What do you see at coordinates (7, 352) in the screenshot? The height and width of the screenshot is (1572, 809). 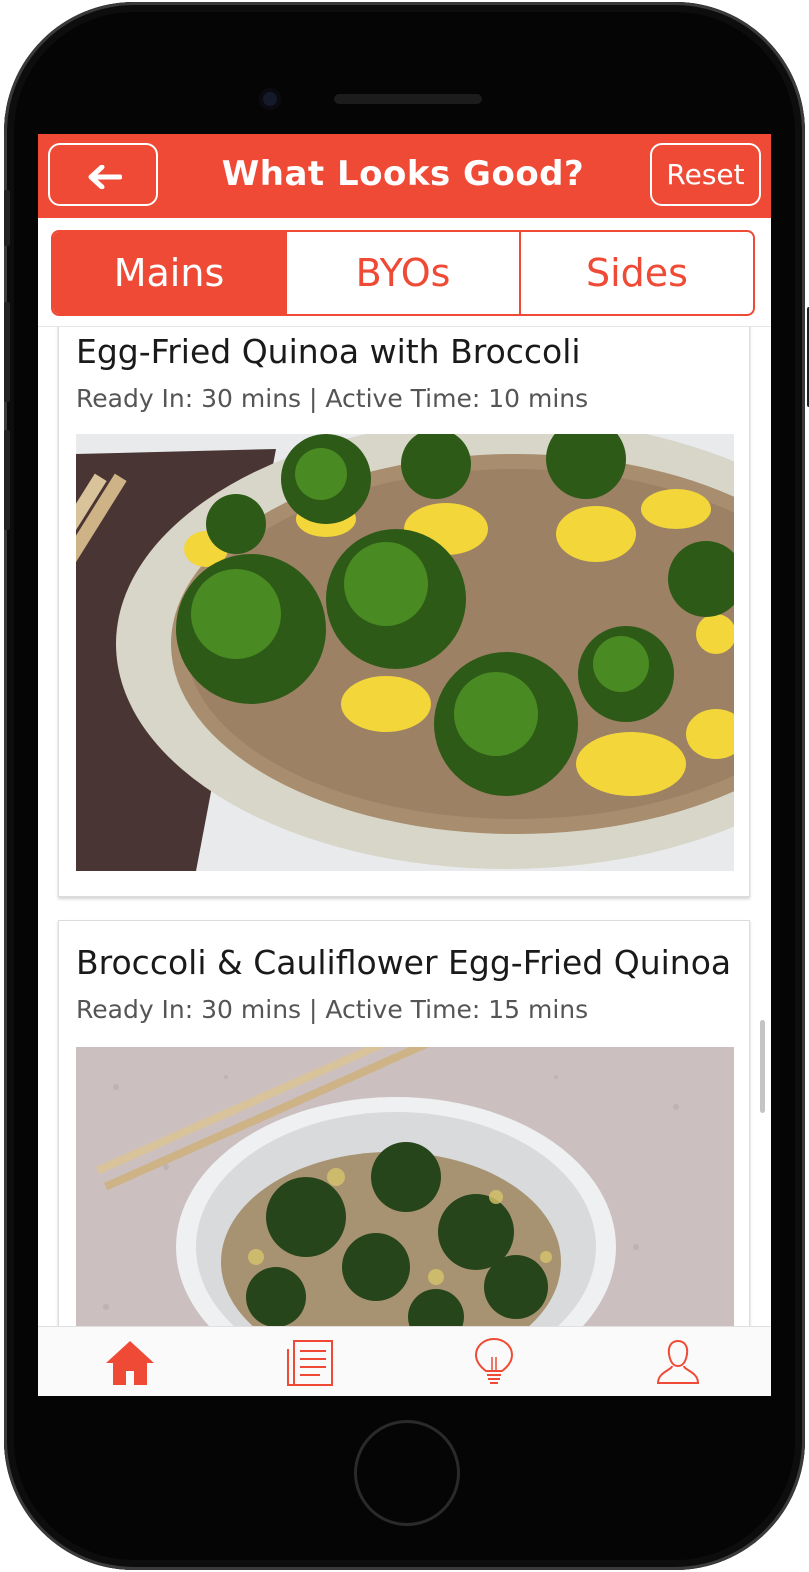 I see `volume-up-button` at bounding box center [7, 352].